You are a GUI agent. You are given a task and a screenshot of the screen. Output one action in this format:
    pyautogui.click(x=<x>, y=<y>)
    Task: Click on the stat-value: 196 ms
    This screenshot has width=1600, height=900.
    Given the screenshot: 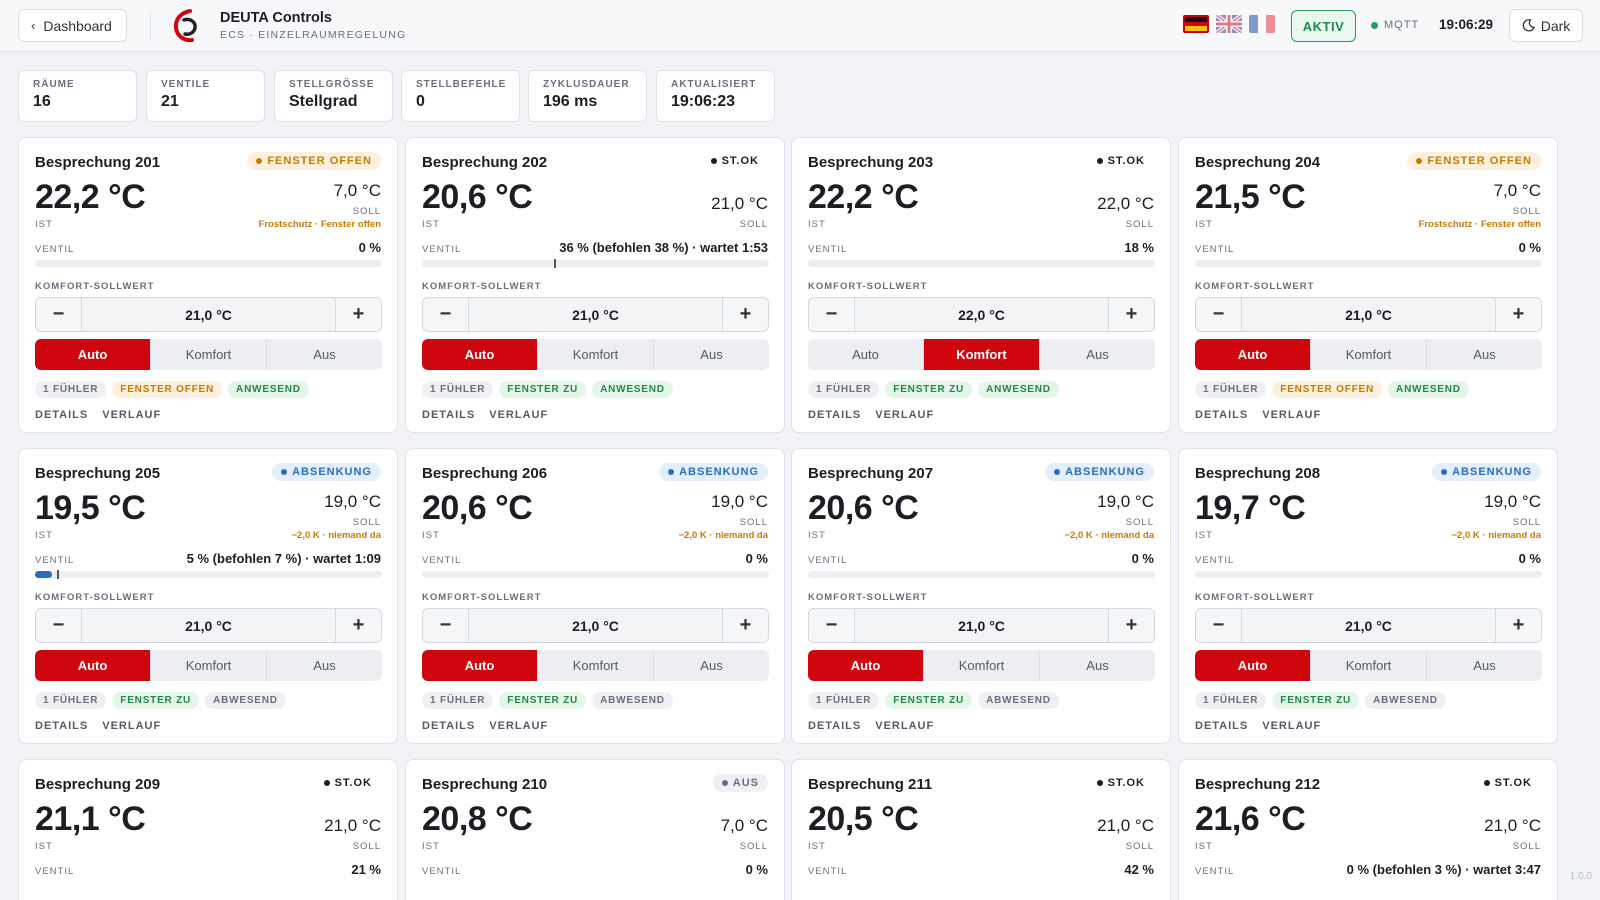 What is the action you would take?
    pyautogui.click(x=570, y=101)
    